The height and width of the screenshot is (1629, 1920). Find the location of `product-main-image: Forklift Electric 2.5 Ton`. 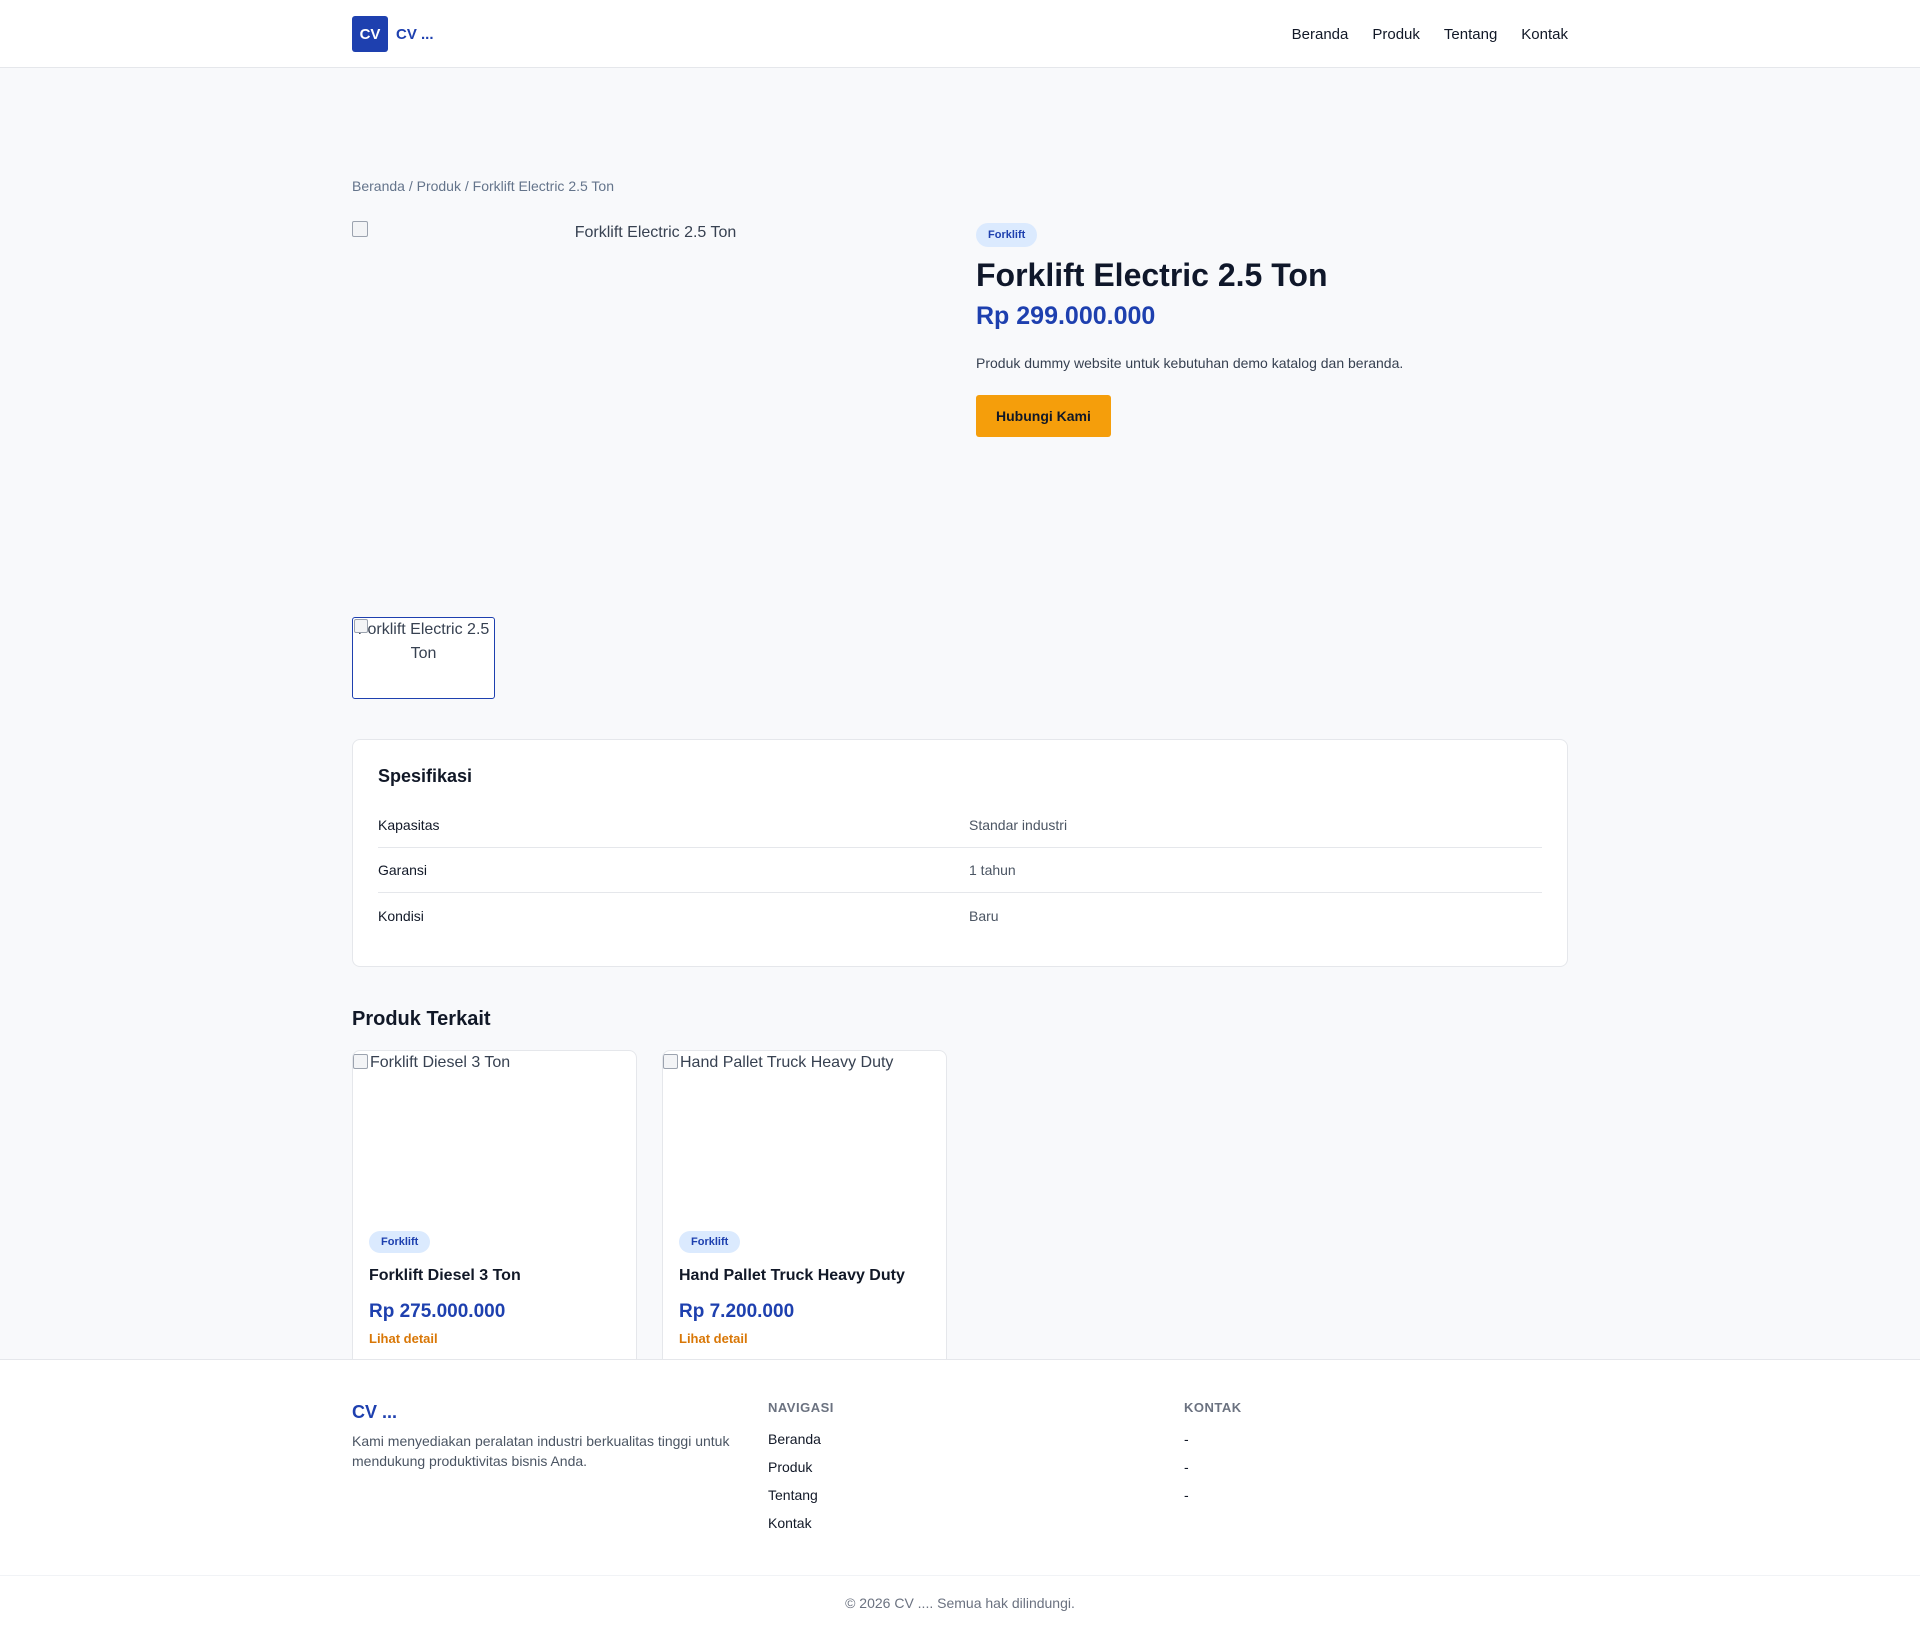

product-main-image: Forklift Electric 2.5 Ton is located at coordinates (655, 411).